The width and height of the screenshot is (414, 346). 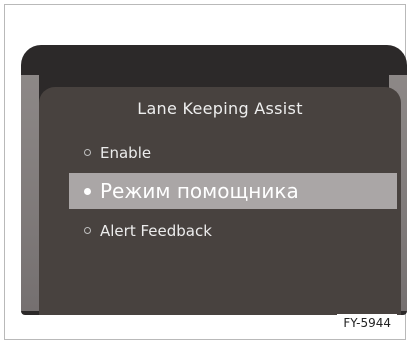 I want to click on menu-item-alert-feedback: Alert Feedback, so click(x=148, y=231).